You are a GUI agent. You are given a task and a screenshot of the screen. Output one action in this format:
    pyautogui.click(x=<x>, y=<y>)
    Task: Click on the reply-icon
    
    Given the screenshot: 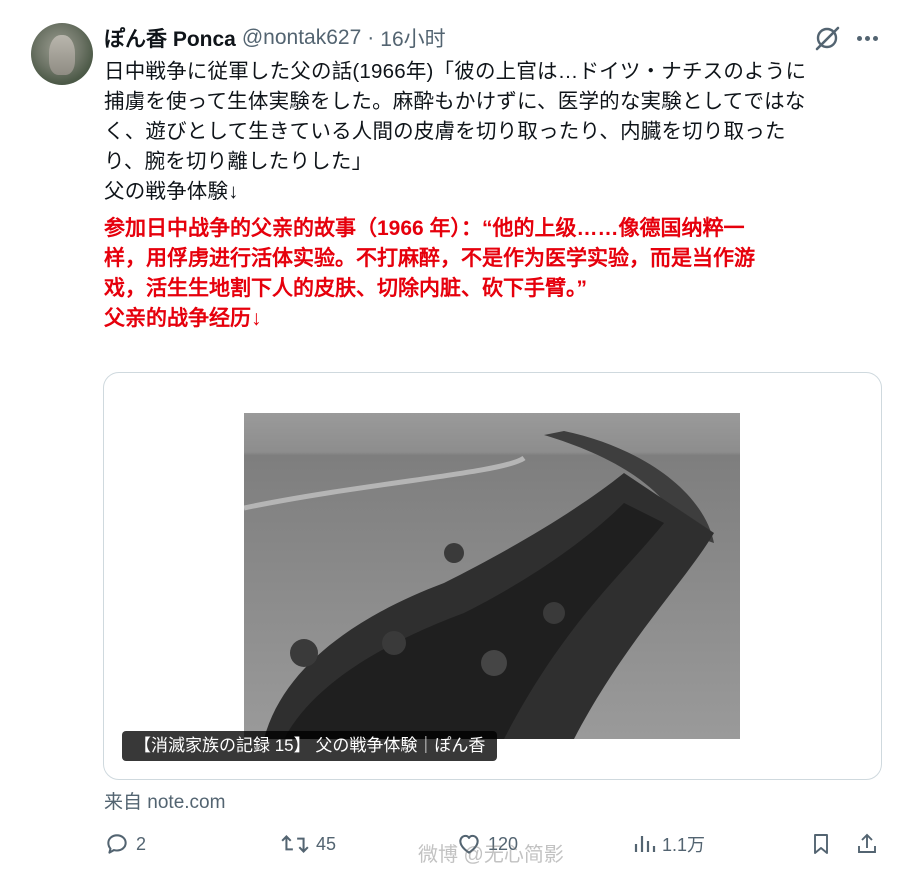 What is the action you would take?
    pyautogui.click(x=117, y=844)
    